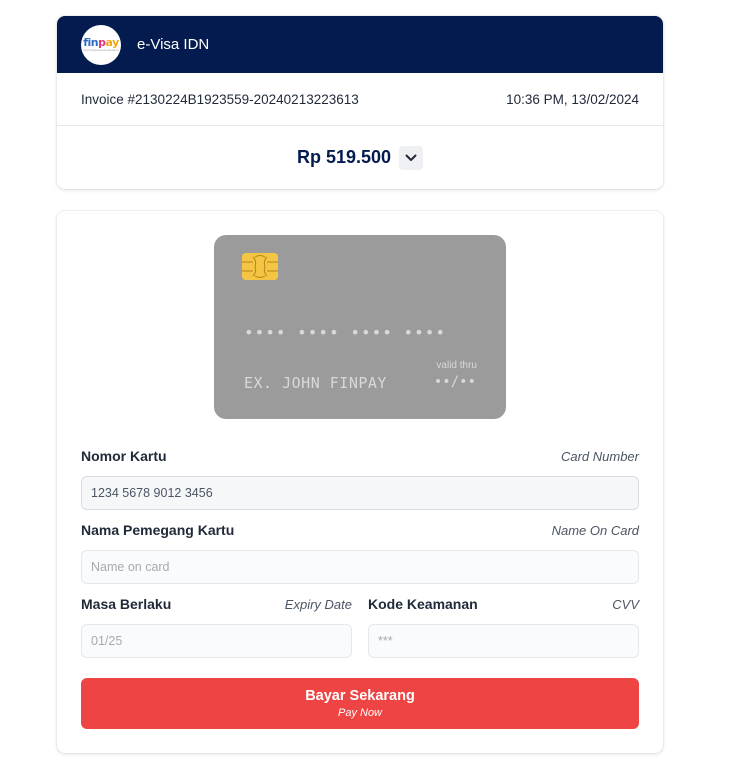 Image resolution: width=740 pixels, height=782 pixels. I want to click on pay-now-button: Bayar Sekarang Pay Now, so click(360, 703).